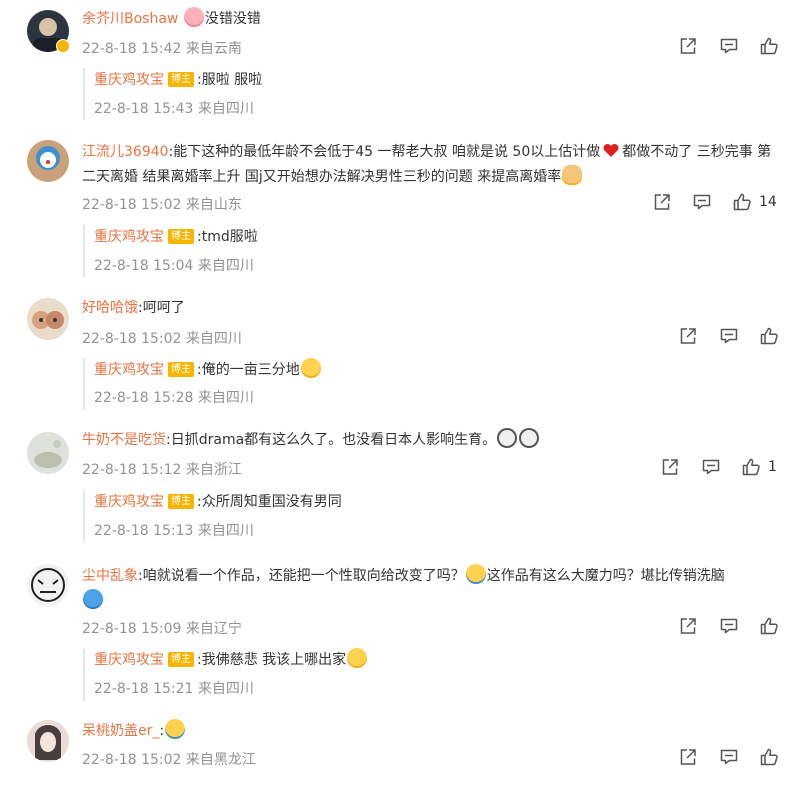 The image size is (803, 785). I want to click on comment-time: 22-8-18 15:12 来自浙江, so click(162, 470).